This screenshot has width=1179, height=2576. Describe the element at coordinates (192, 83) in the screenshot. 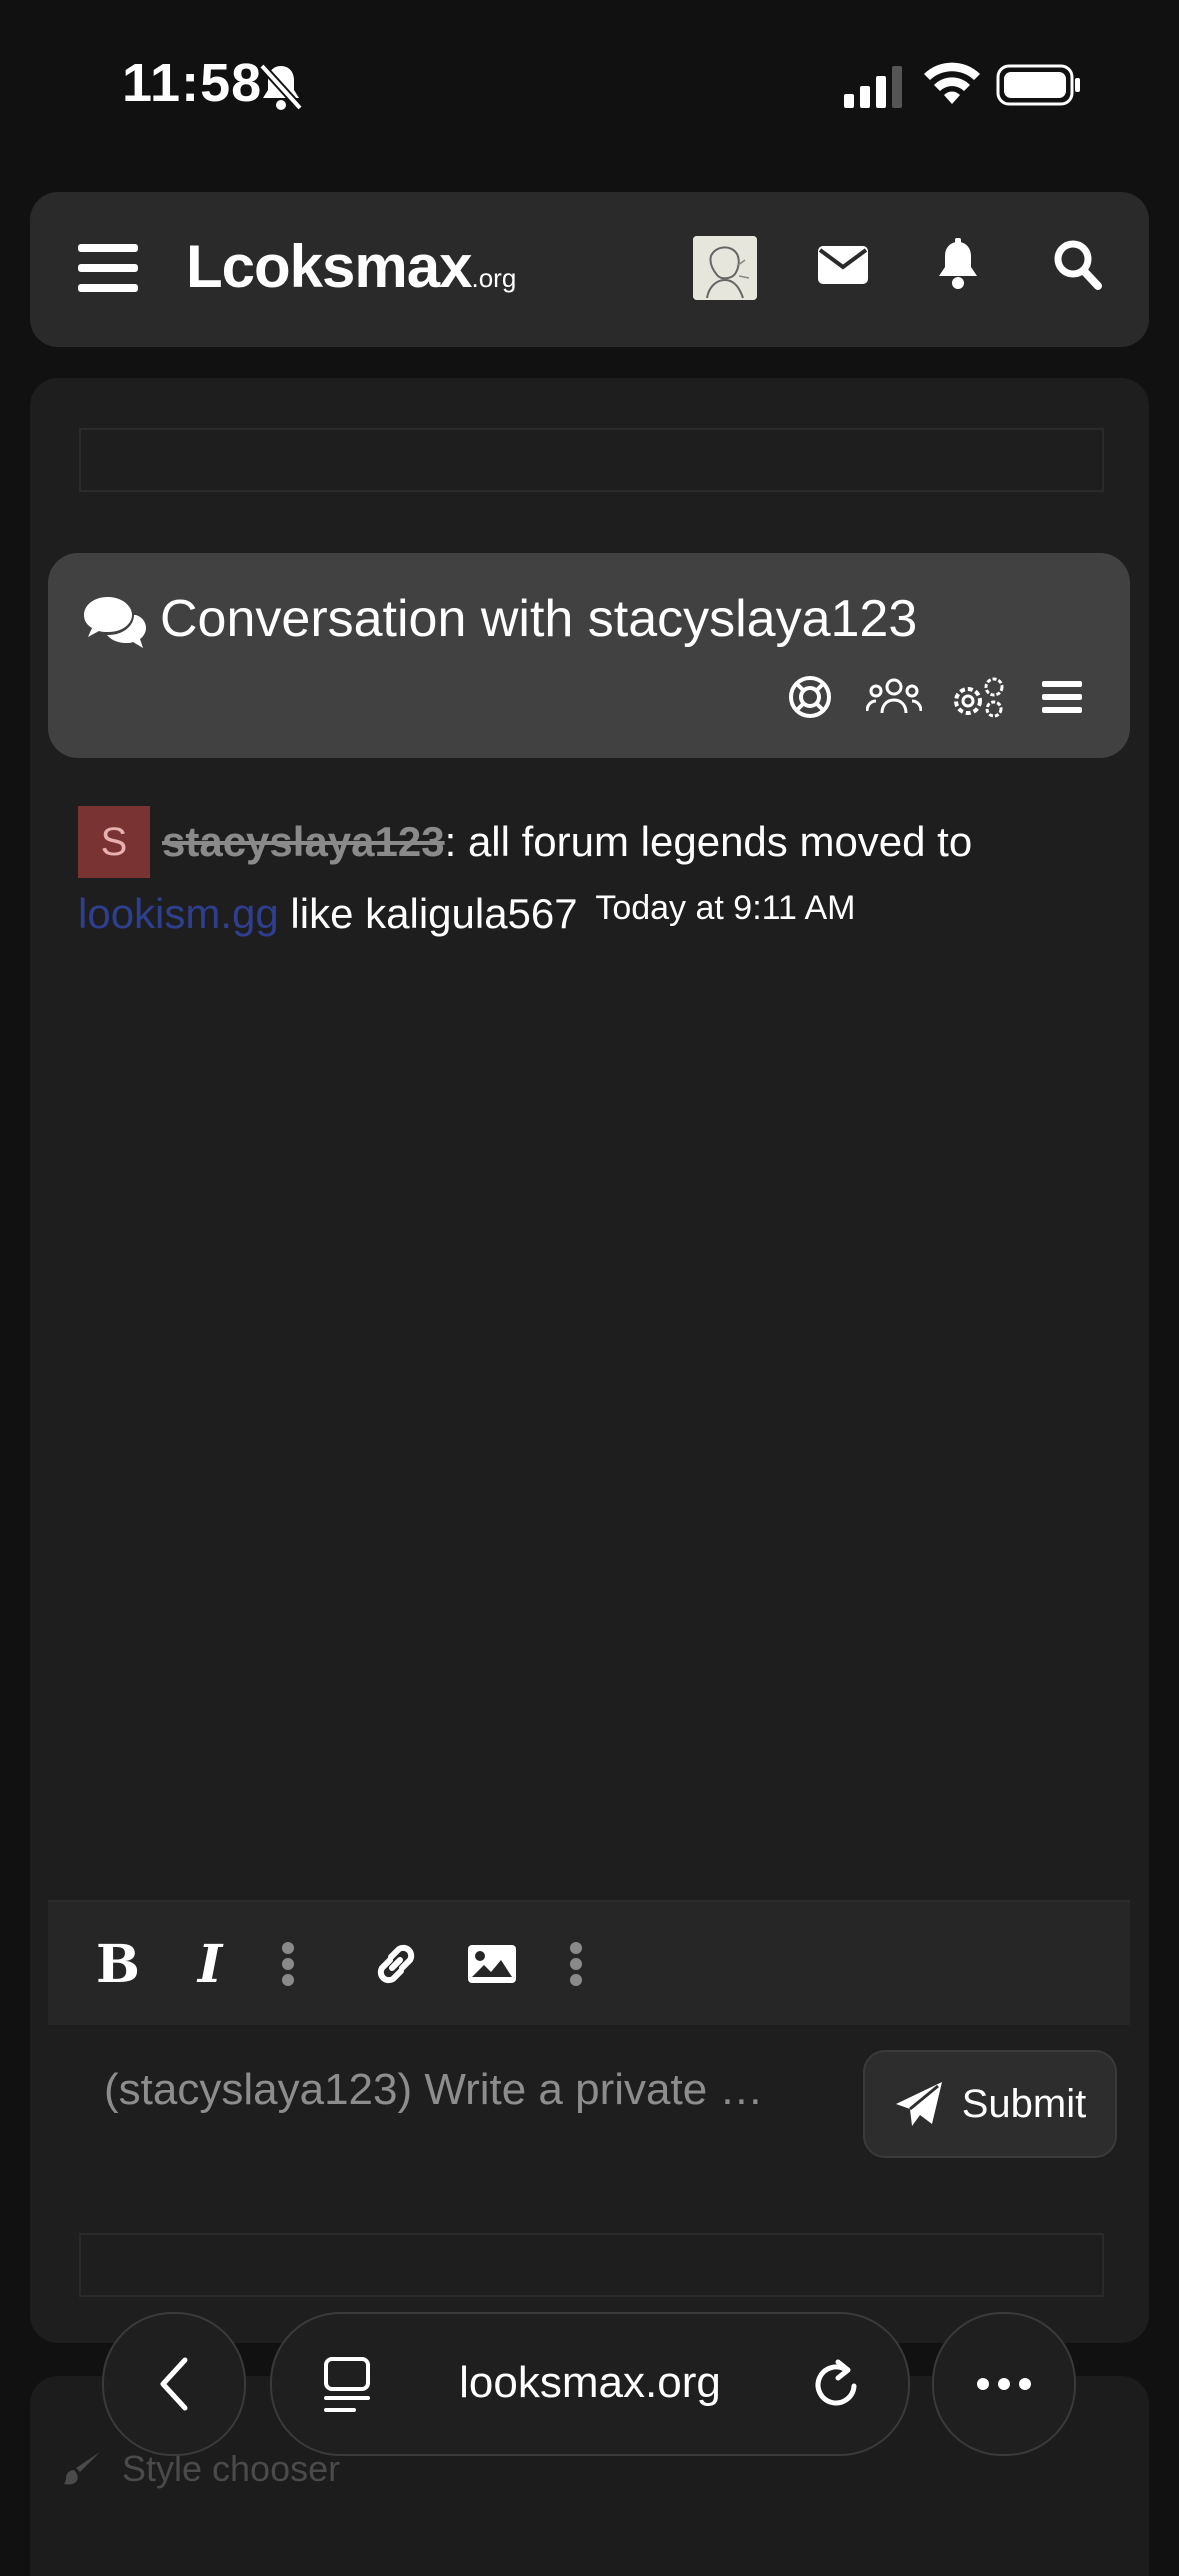

I see `status-time: 11:58` at that location.